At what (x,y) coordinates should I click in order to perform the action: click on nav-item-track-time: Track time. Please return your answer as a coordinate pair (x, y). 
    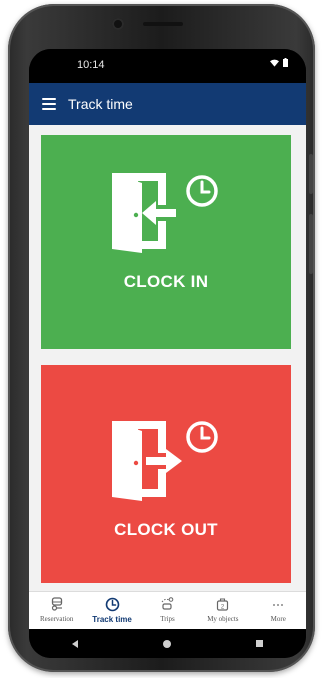
    Looking at the image, I should click on (112, 608).